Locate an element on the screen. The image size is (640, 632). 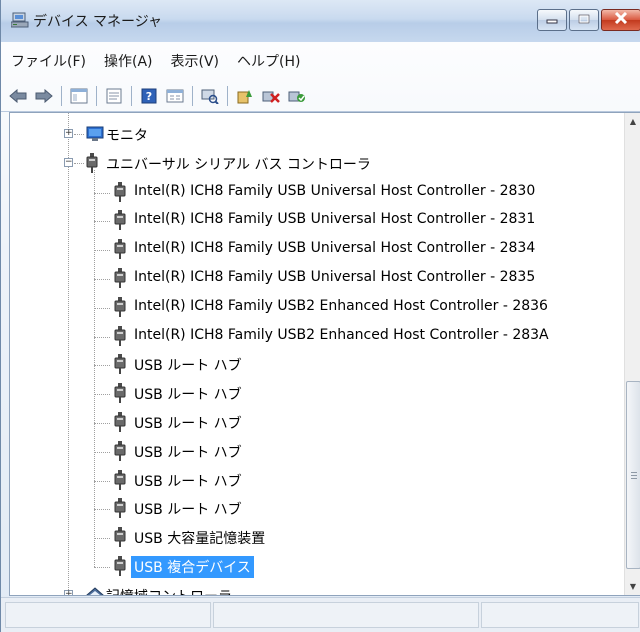
selected-tree-item-label: USB 複合デバイス is located at coordinates (192, 567).